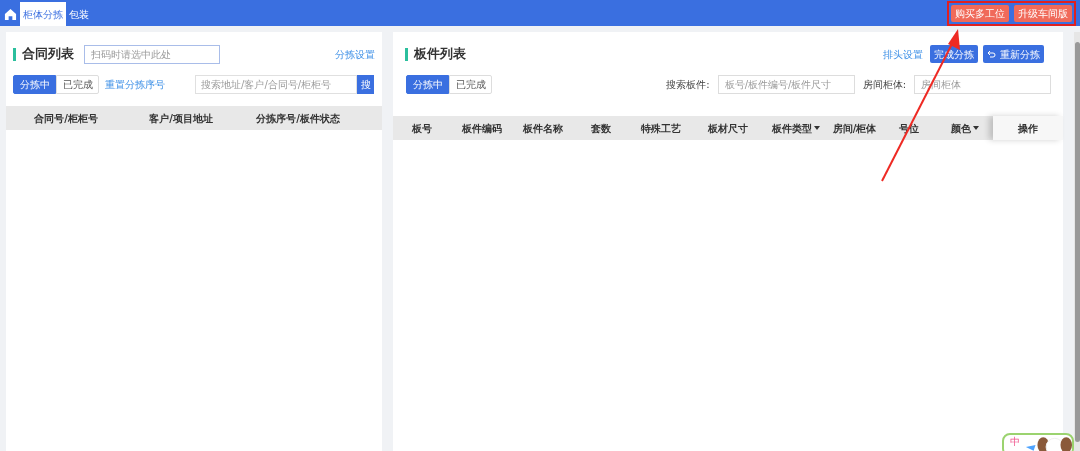 This screenshot has width=1080, height=451. What do you see at coordinates (854, 128) in the screenshot?
I see `column-header: 房间/柜体` at bounding box center [854, 128].